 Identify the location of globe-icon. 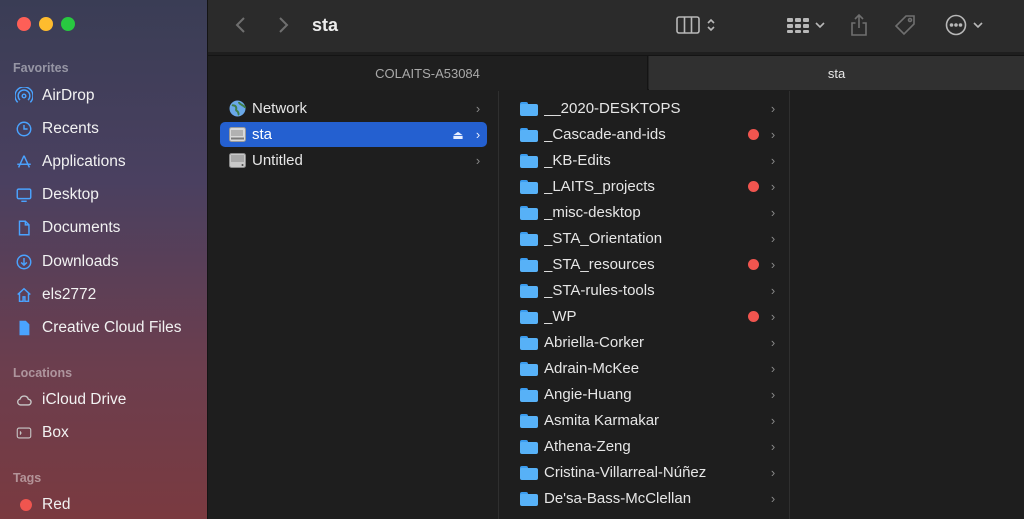
(237, 109).